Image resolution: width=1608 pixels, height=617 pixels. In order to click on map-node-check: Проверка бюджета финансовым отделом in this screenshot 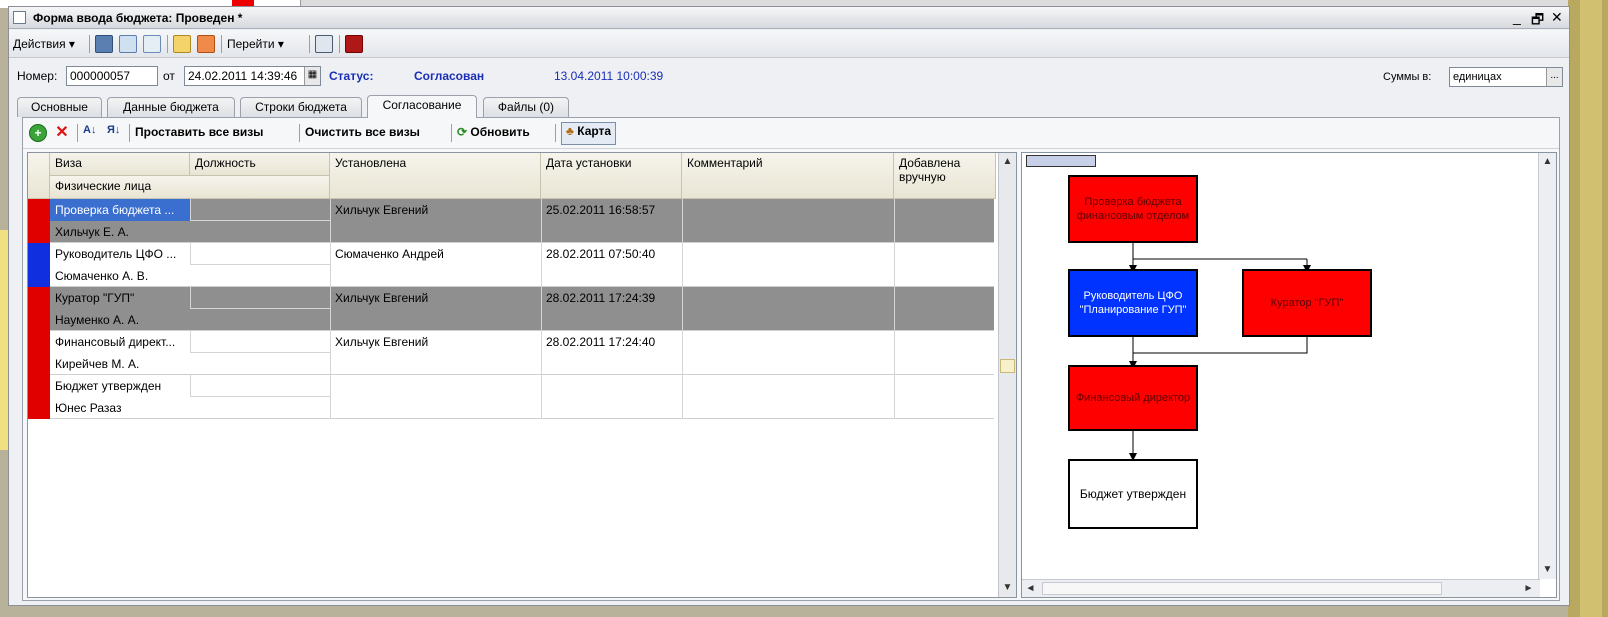, I will do `click(1133, 209)`.